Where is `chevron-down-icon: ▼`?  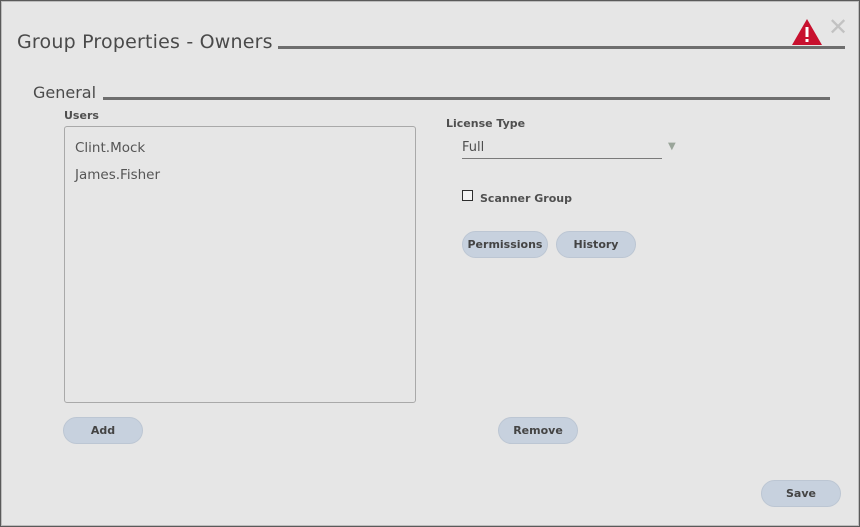 chevron-down-icon: ▼ is located at coordinates (672, 146).